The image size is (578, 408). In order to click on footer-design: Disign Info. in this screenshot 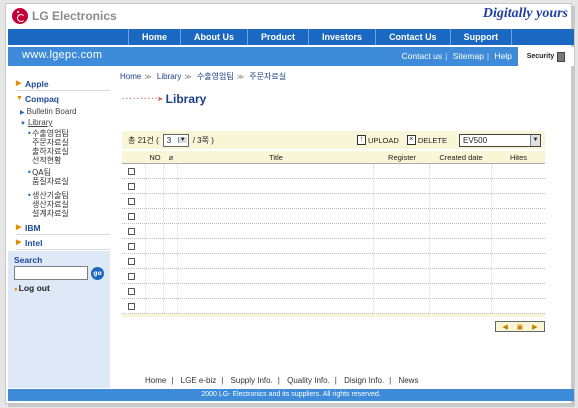, I will do `click(364, 380)`.